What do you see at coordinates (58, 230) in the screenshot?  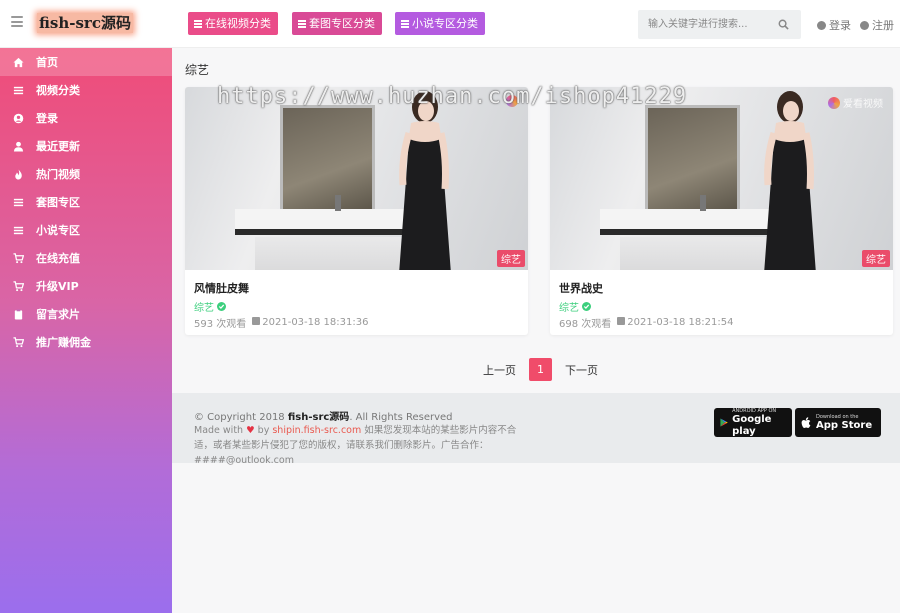 I see `sidebar-item-label: 小说专区` at bounding box center [58, 230].